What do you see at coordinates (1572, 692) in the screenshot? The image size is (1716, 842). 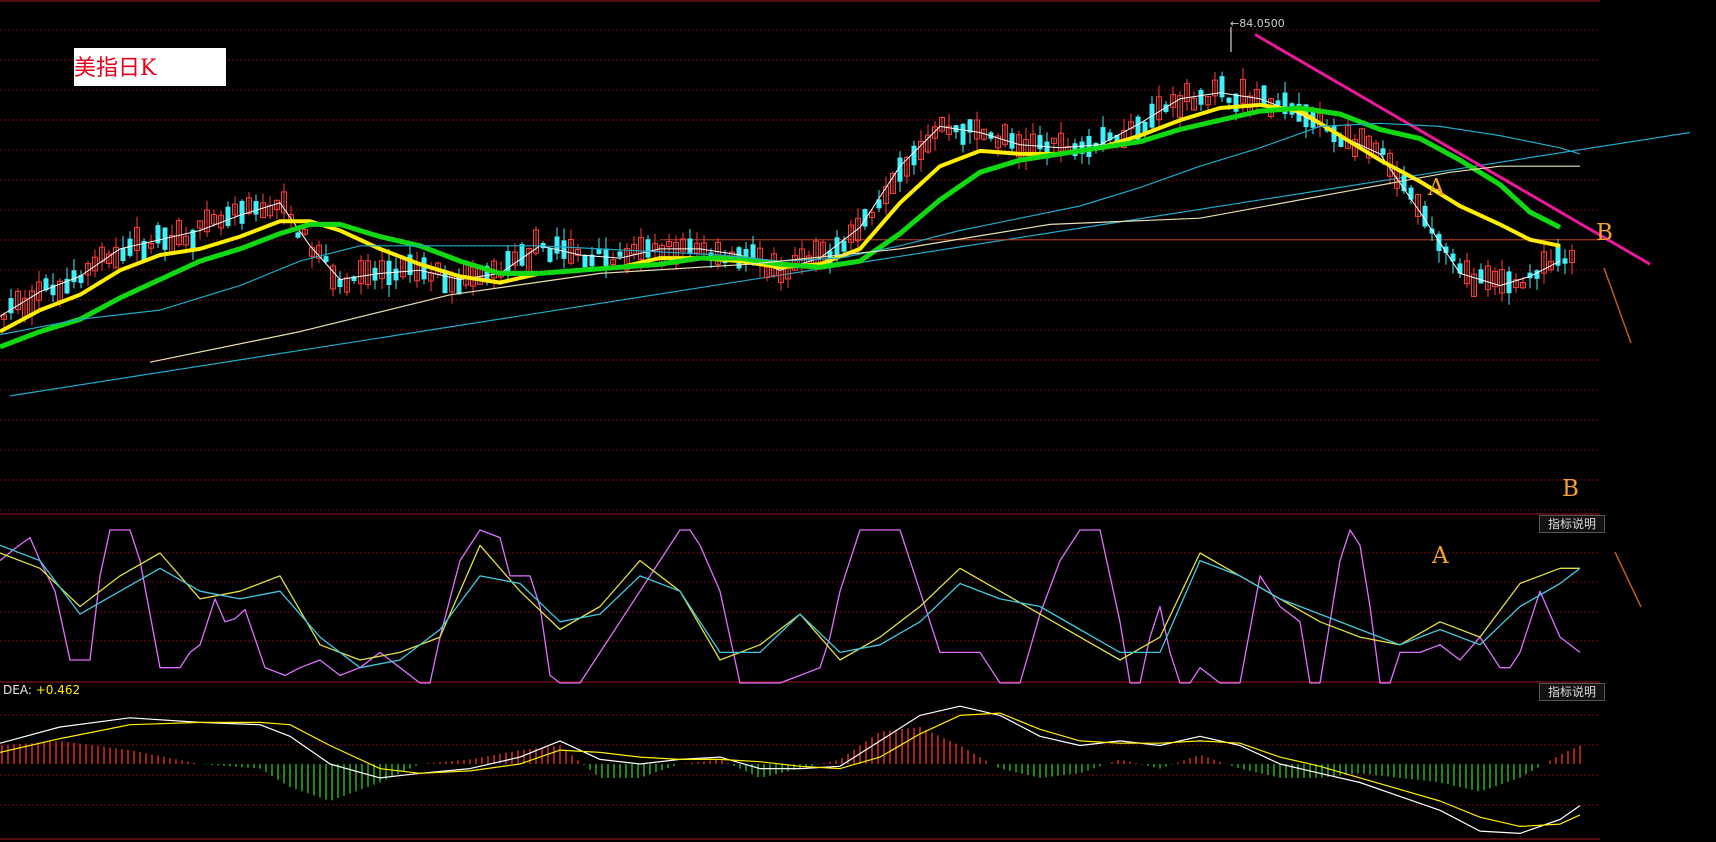 I see `macd-indicator-help-button: 指标说明` at bounding box center [1572, 692].